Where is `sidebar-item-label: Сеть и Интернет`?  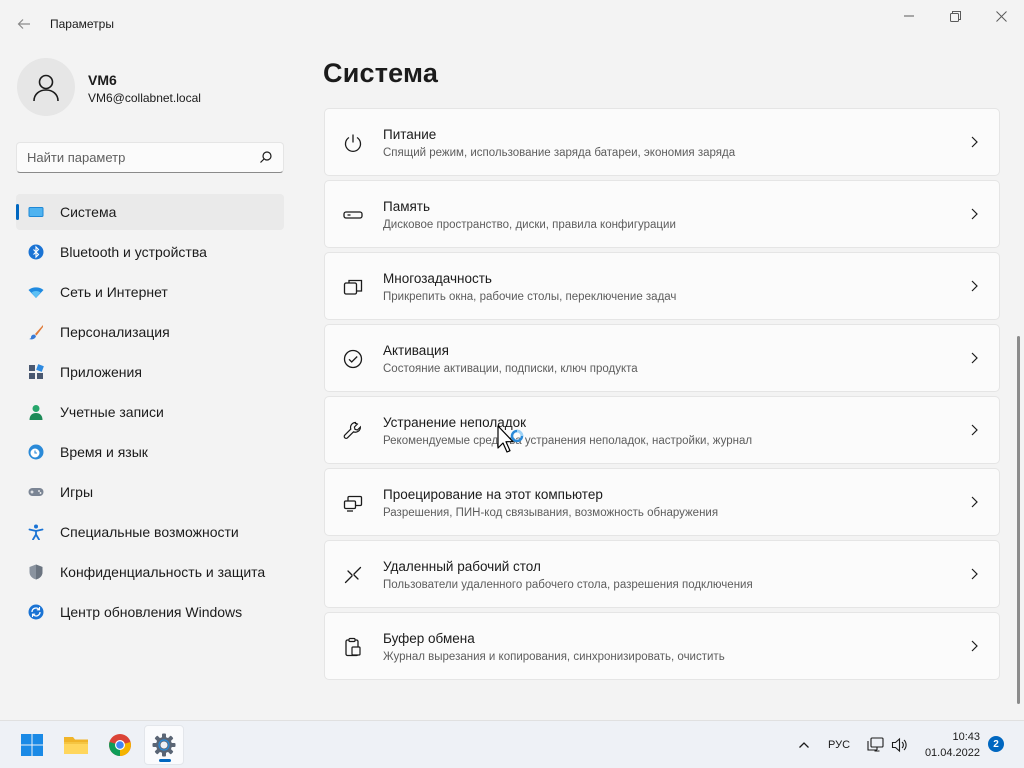 sidebar-item-label: Сеть и Интернет is located at coordinates (114, 292).